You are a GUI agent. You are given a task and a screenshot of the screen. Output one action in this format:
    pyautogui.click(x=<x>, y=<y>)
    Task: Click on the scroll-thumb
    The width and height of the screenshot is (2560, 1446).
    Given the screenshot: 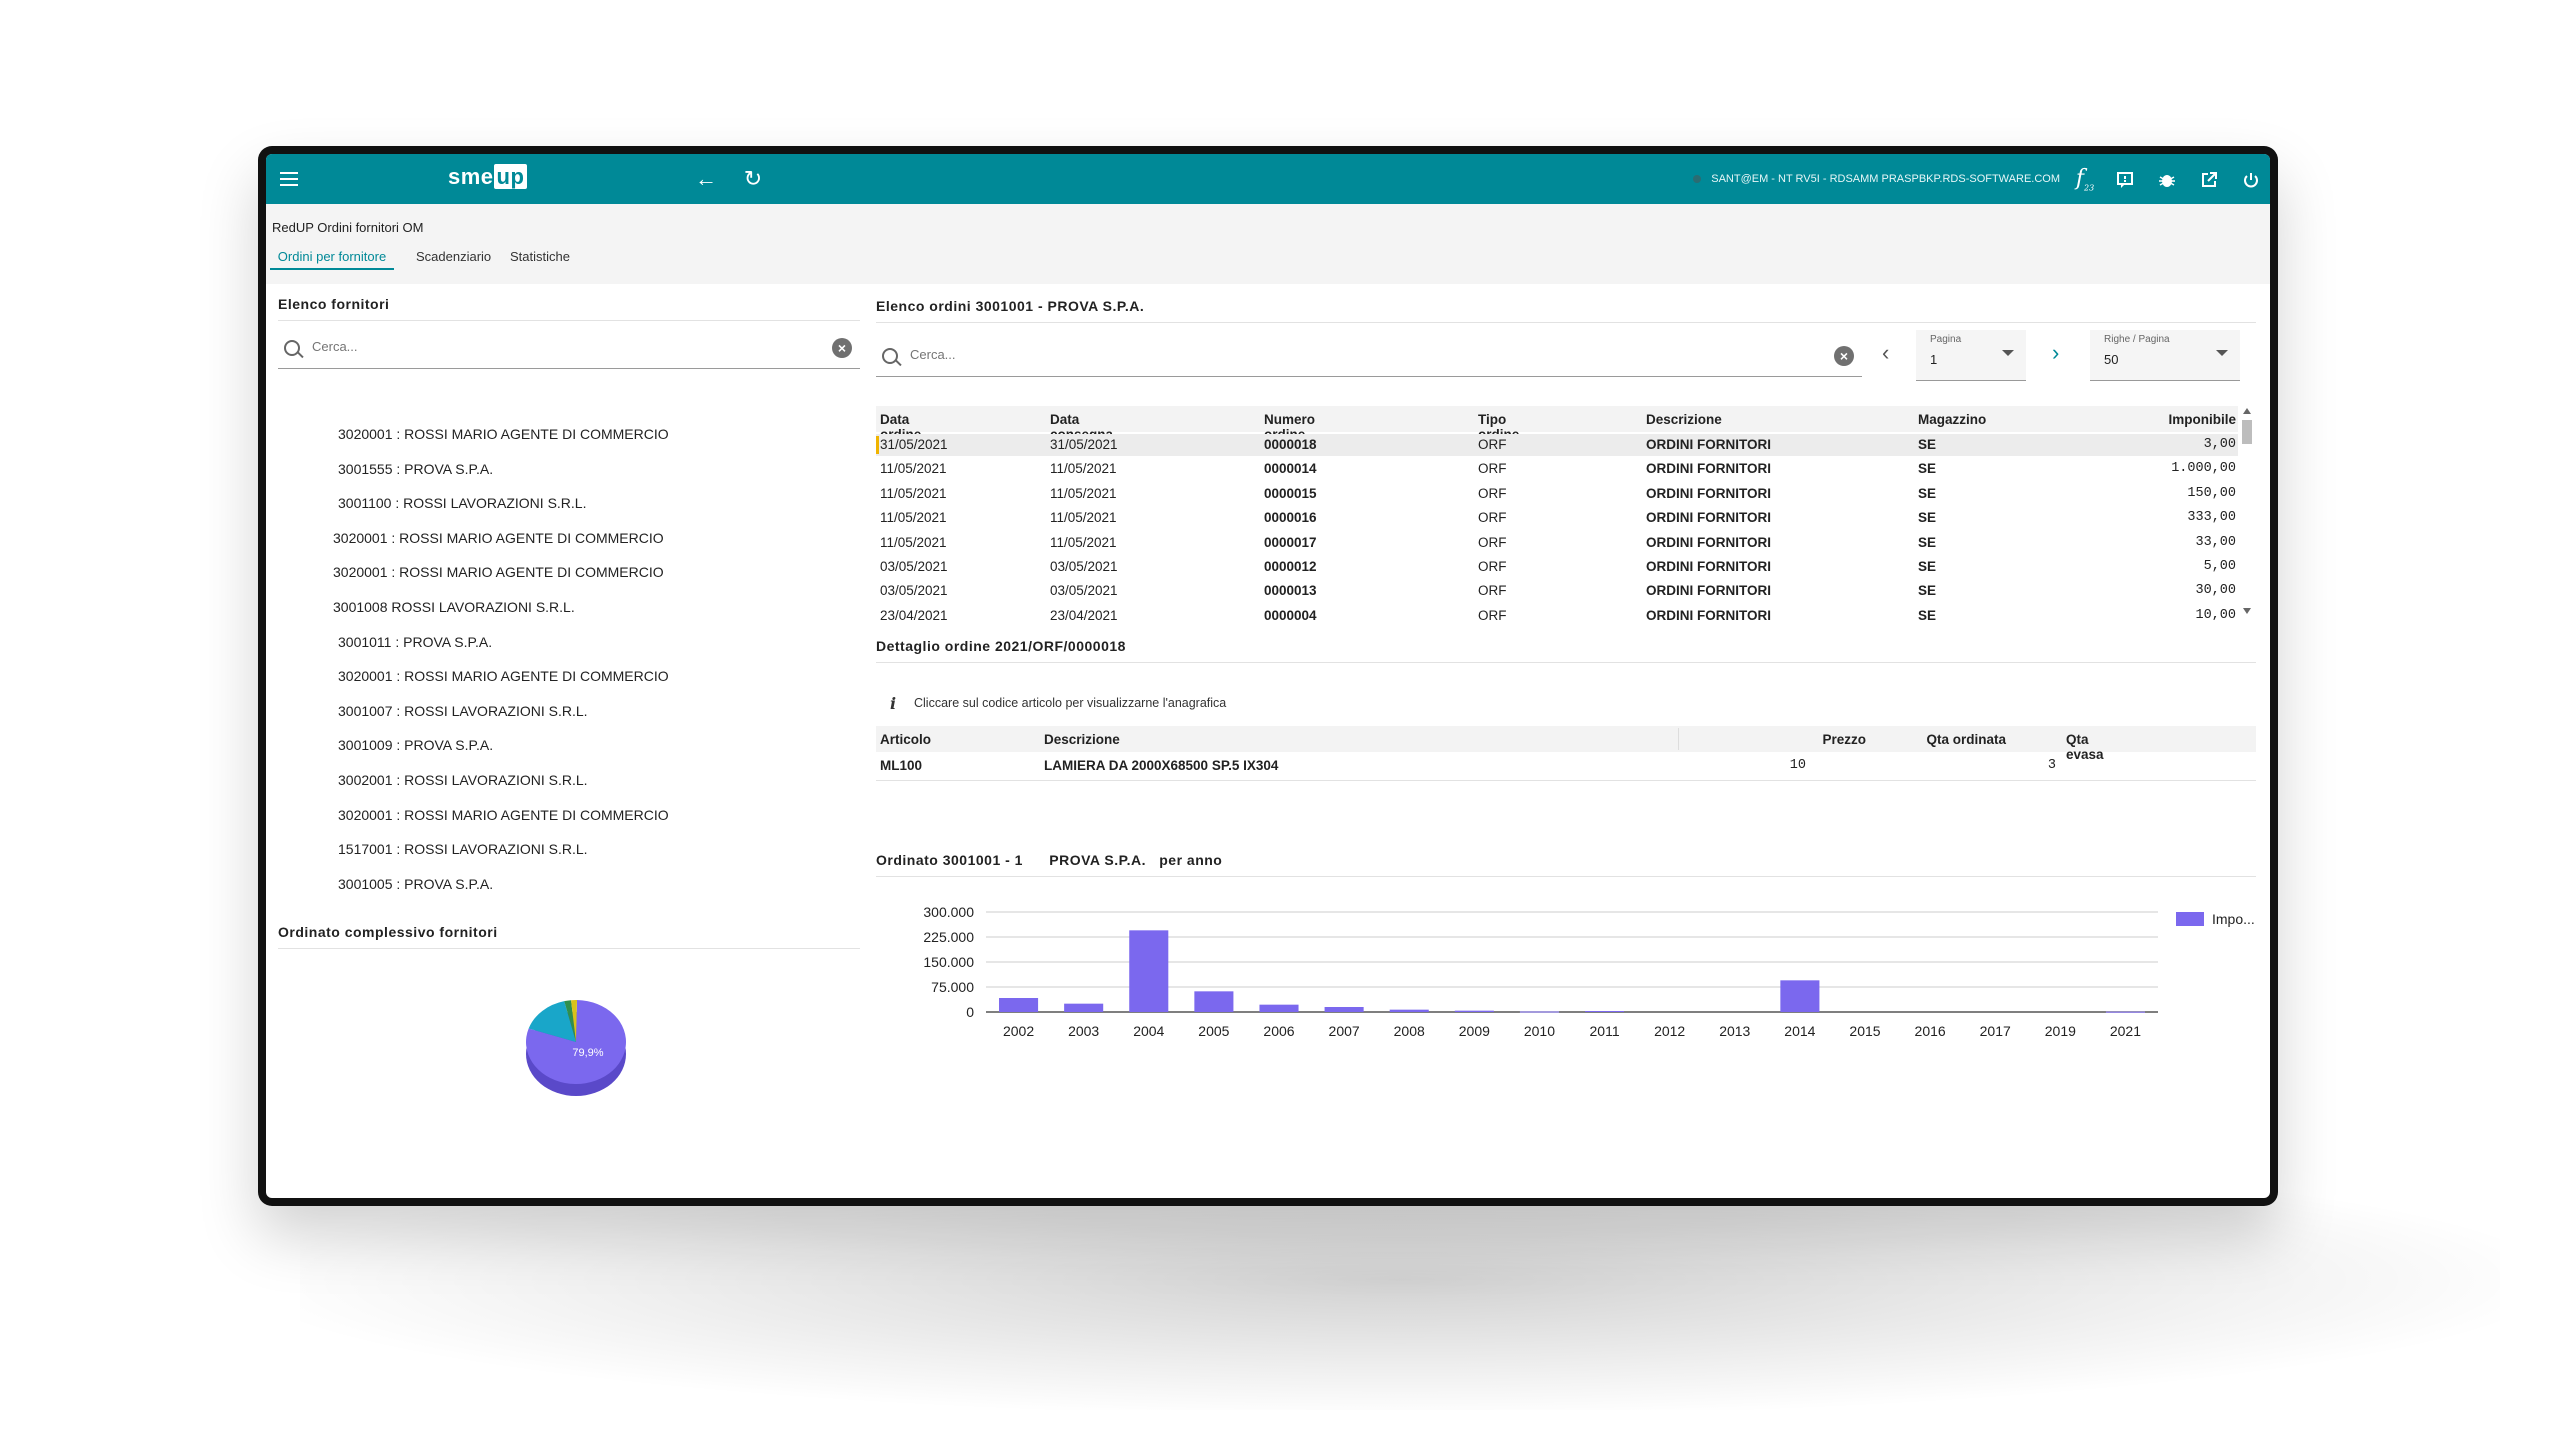 What is the action you would take?
    pyautogui.click(x=2247, y=432)
    